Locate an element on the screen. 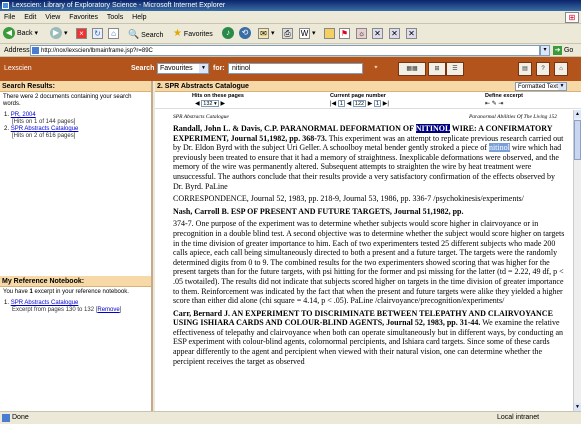 This screenshot has height=424, width=581. result-link: SPR Abstracts Catalogue is located at coordinates (45, 129).